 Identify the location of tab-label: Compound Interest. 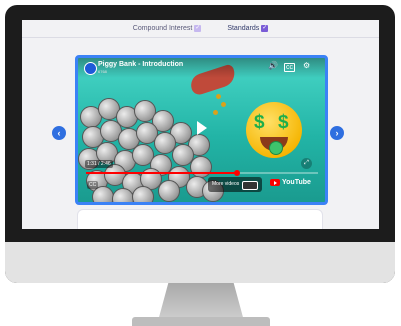
(162, 28).